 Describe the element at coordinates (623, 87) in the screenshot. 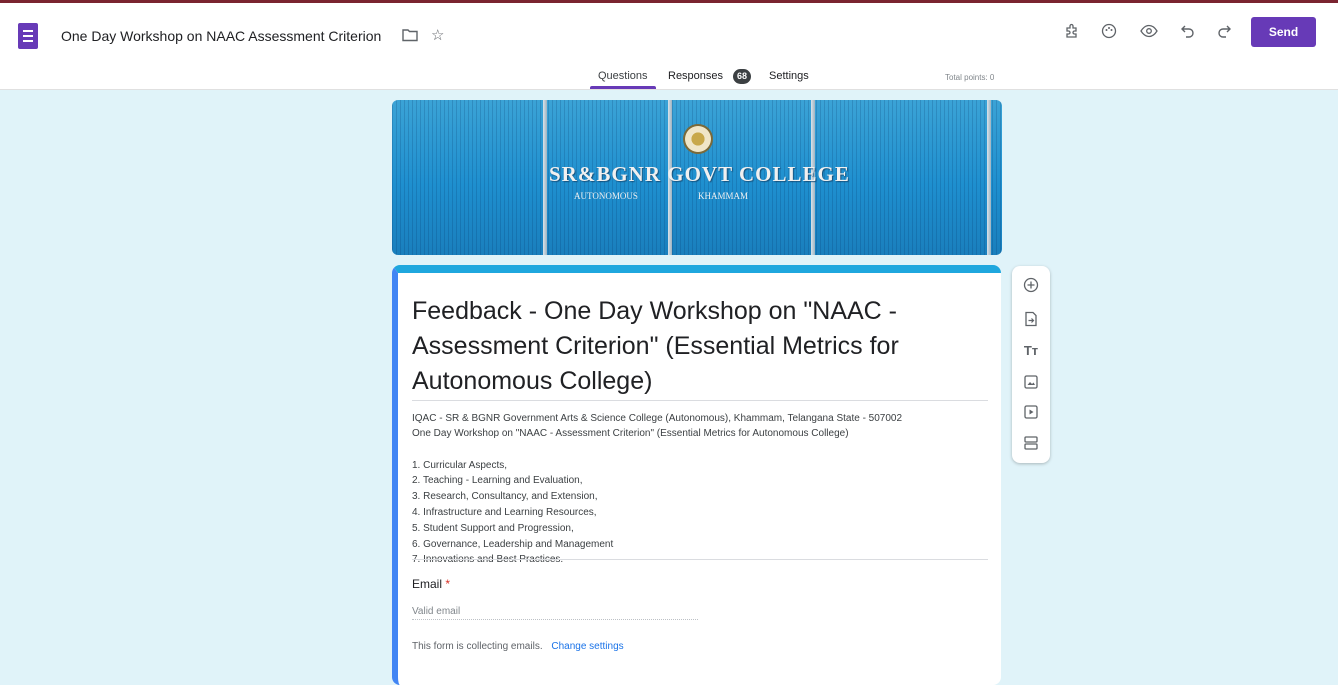

I see `active-tab-indicator` at that location.